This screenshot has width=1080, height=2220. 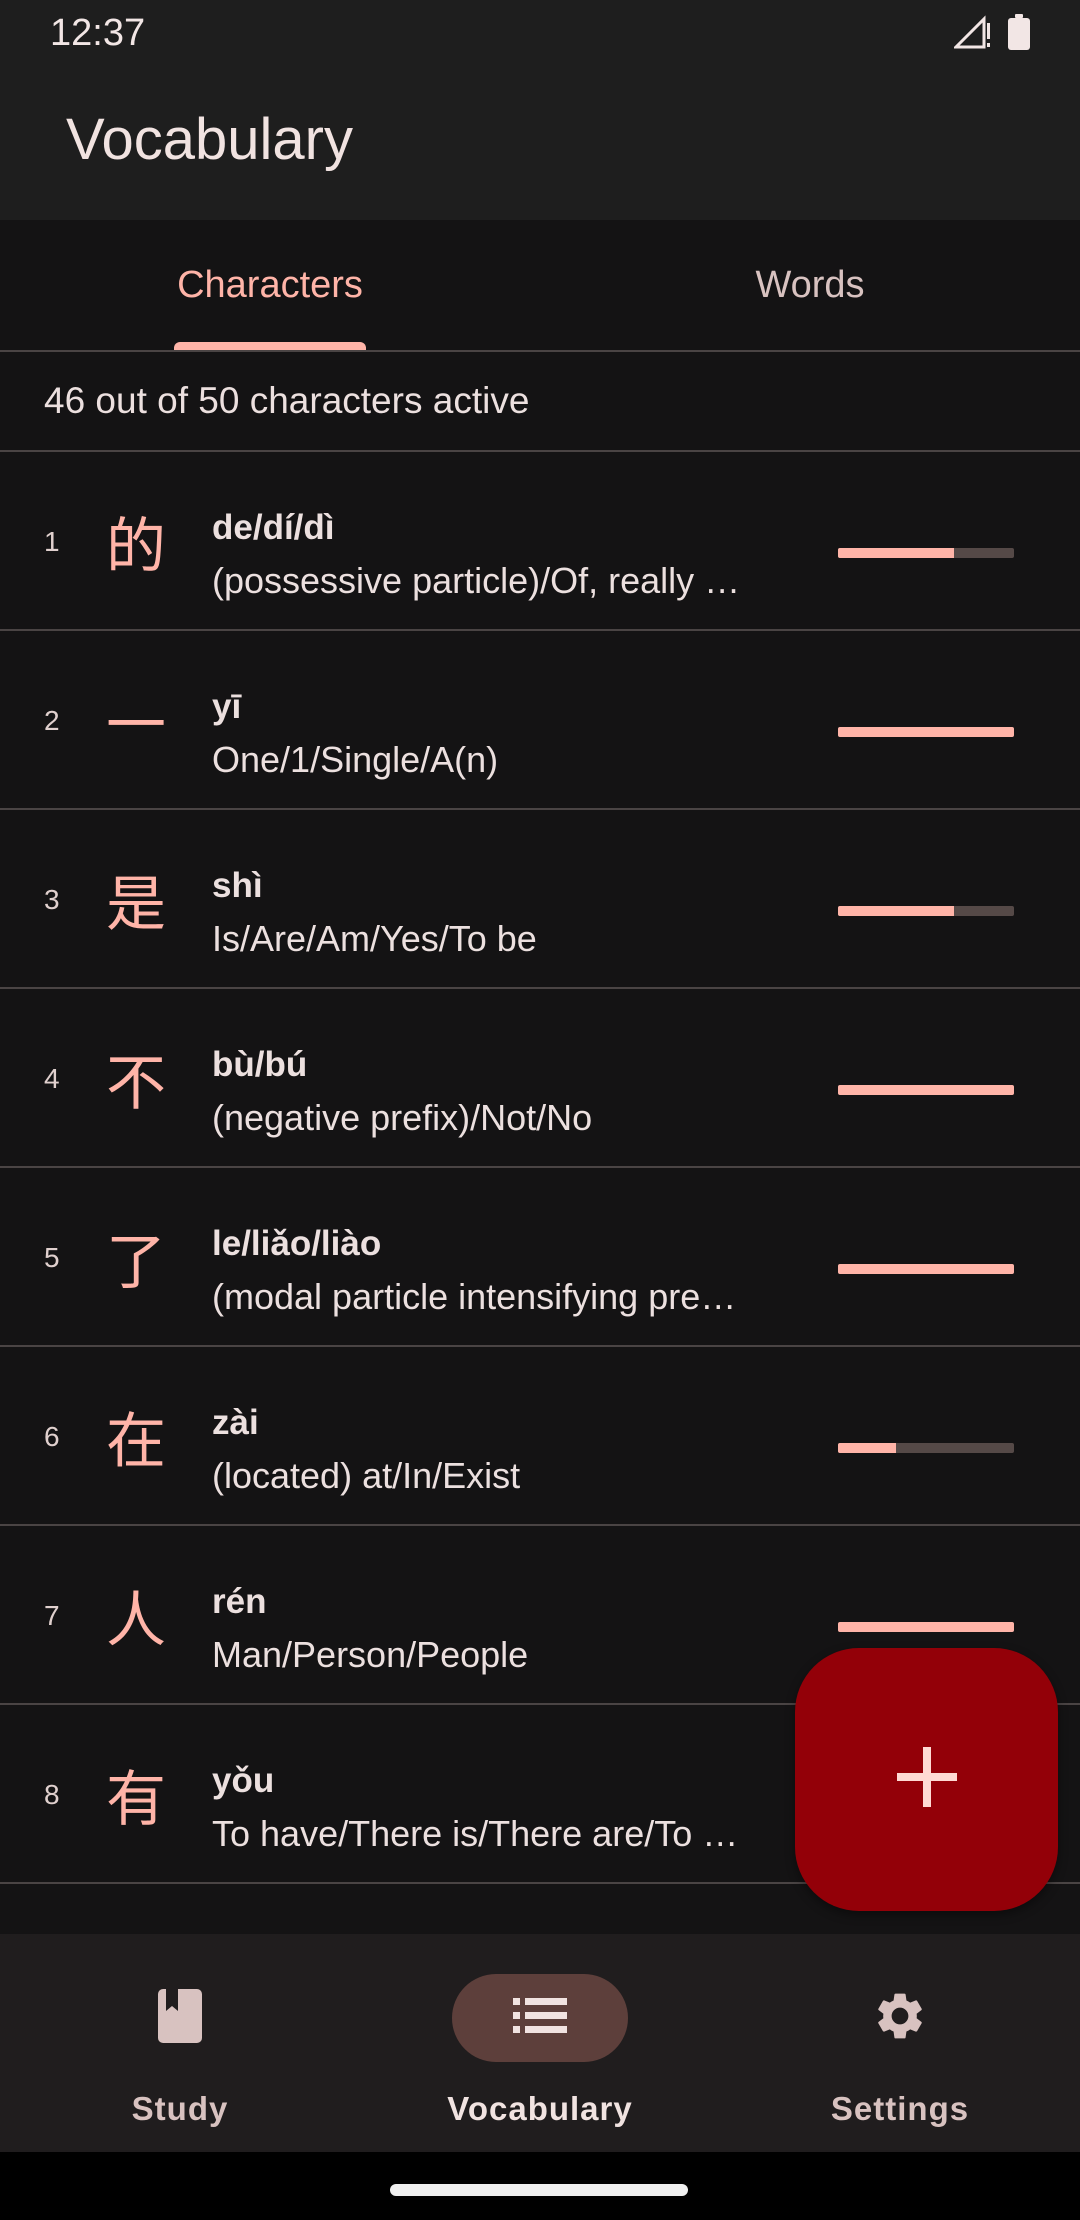 I want to click on add-character-button, so click(x=926, y=1779).